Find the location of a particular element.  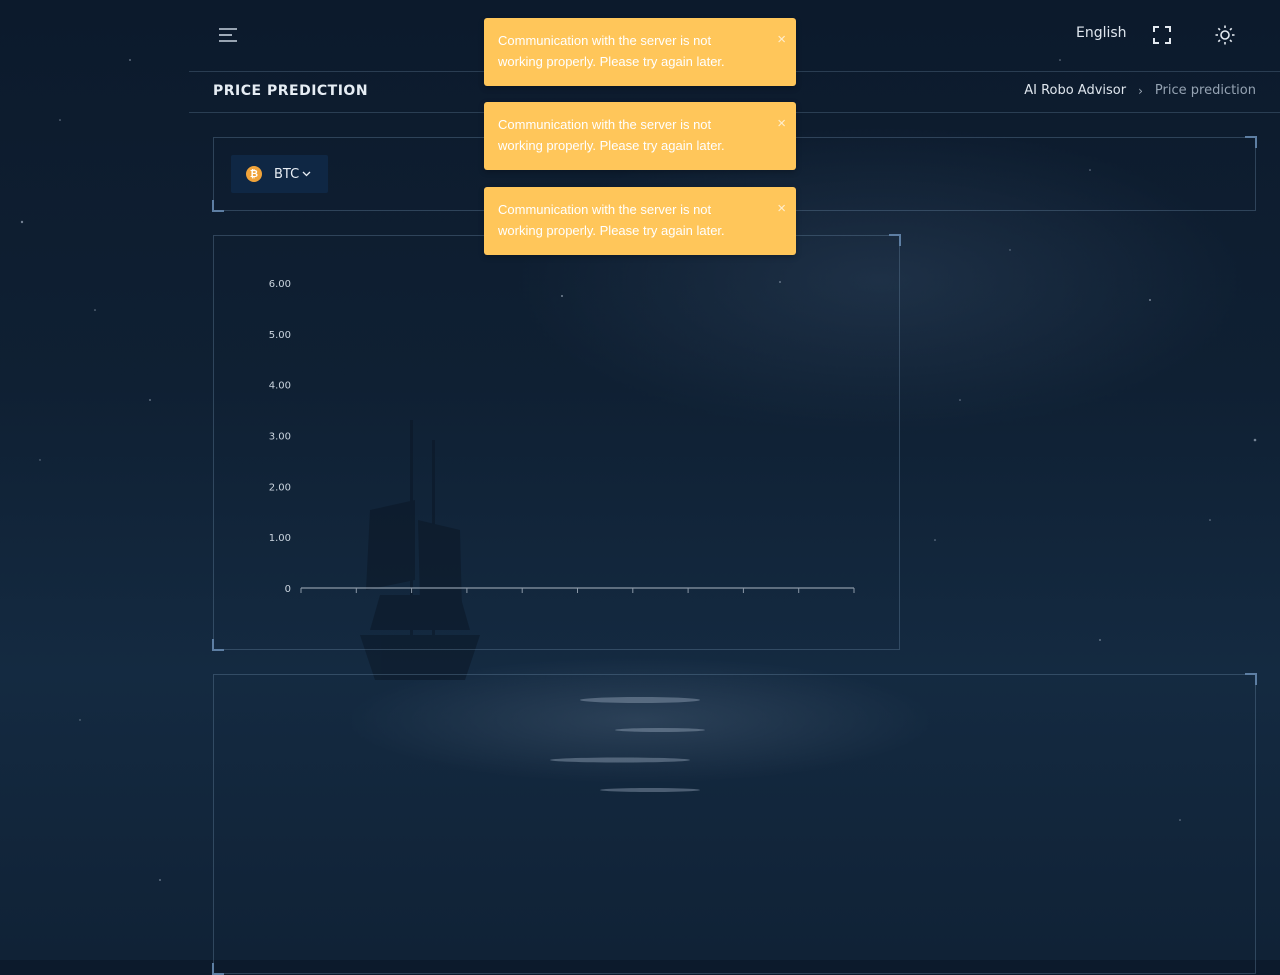

coin-select-dropdown: ₿ BTC is located at coordinates (279, 174).